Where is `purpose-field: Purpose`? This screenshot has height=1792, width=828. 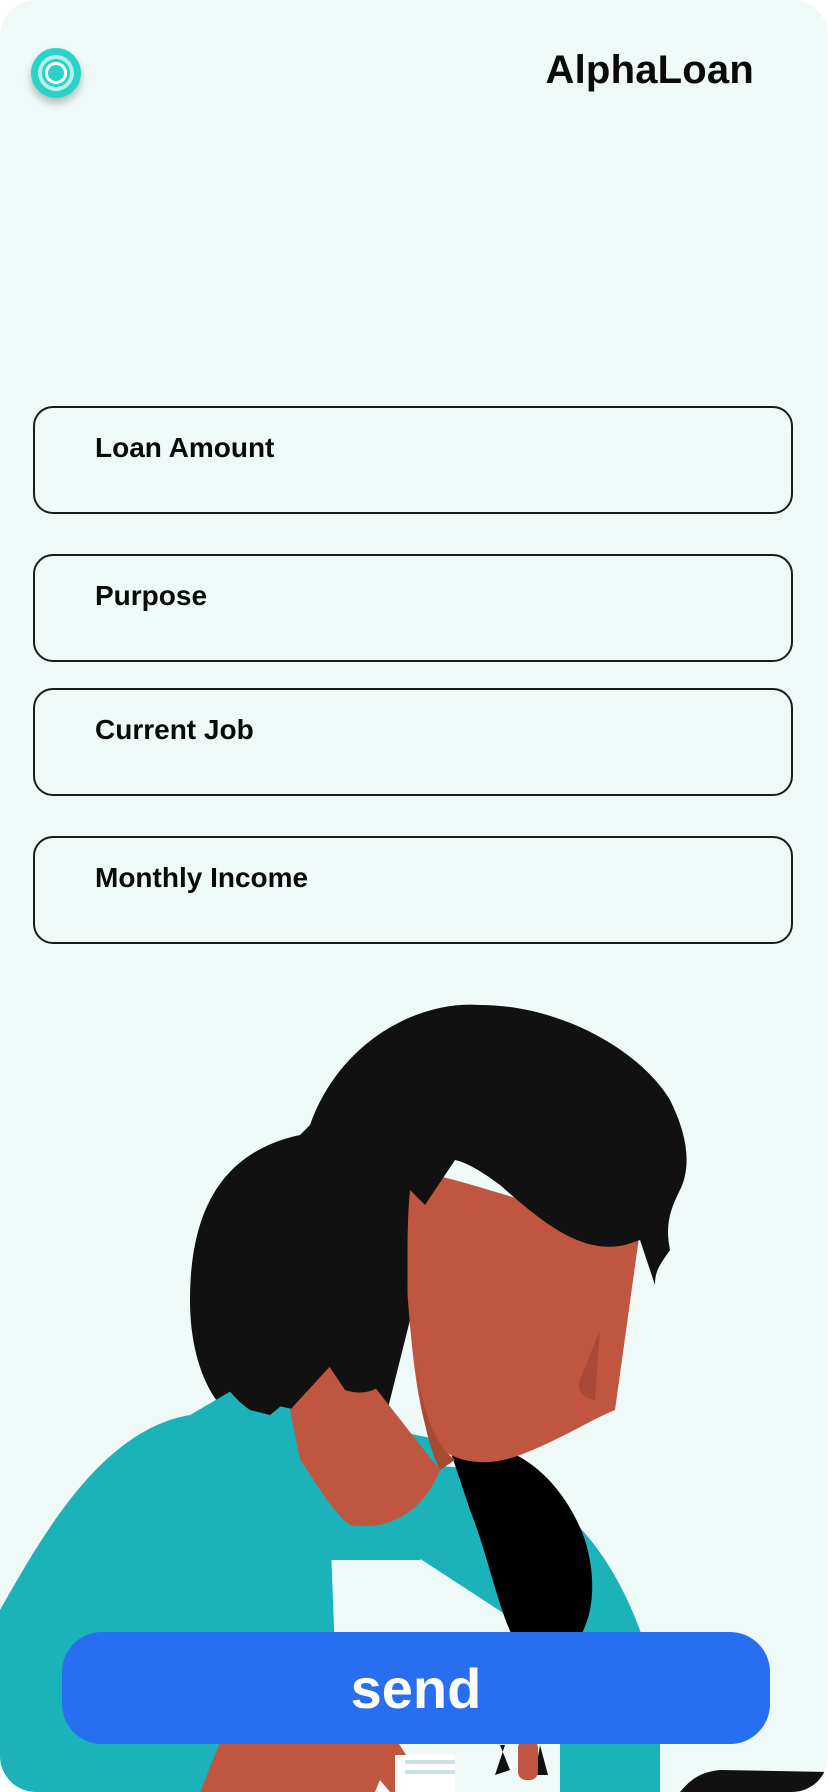
purpose-field: Purpose is located at coordinates (413, 608).